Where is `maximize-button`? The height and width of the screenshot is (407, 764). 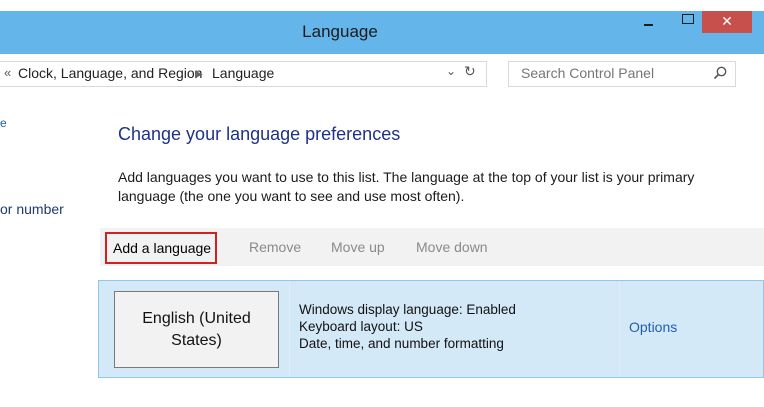
maximize-button is located at coordinates (688, 22).